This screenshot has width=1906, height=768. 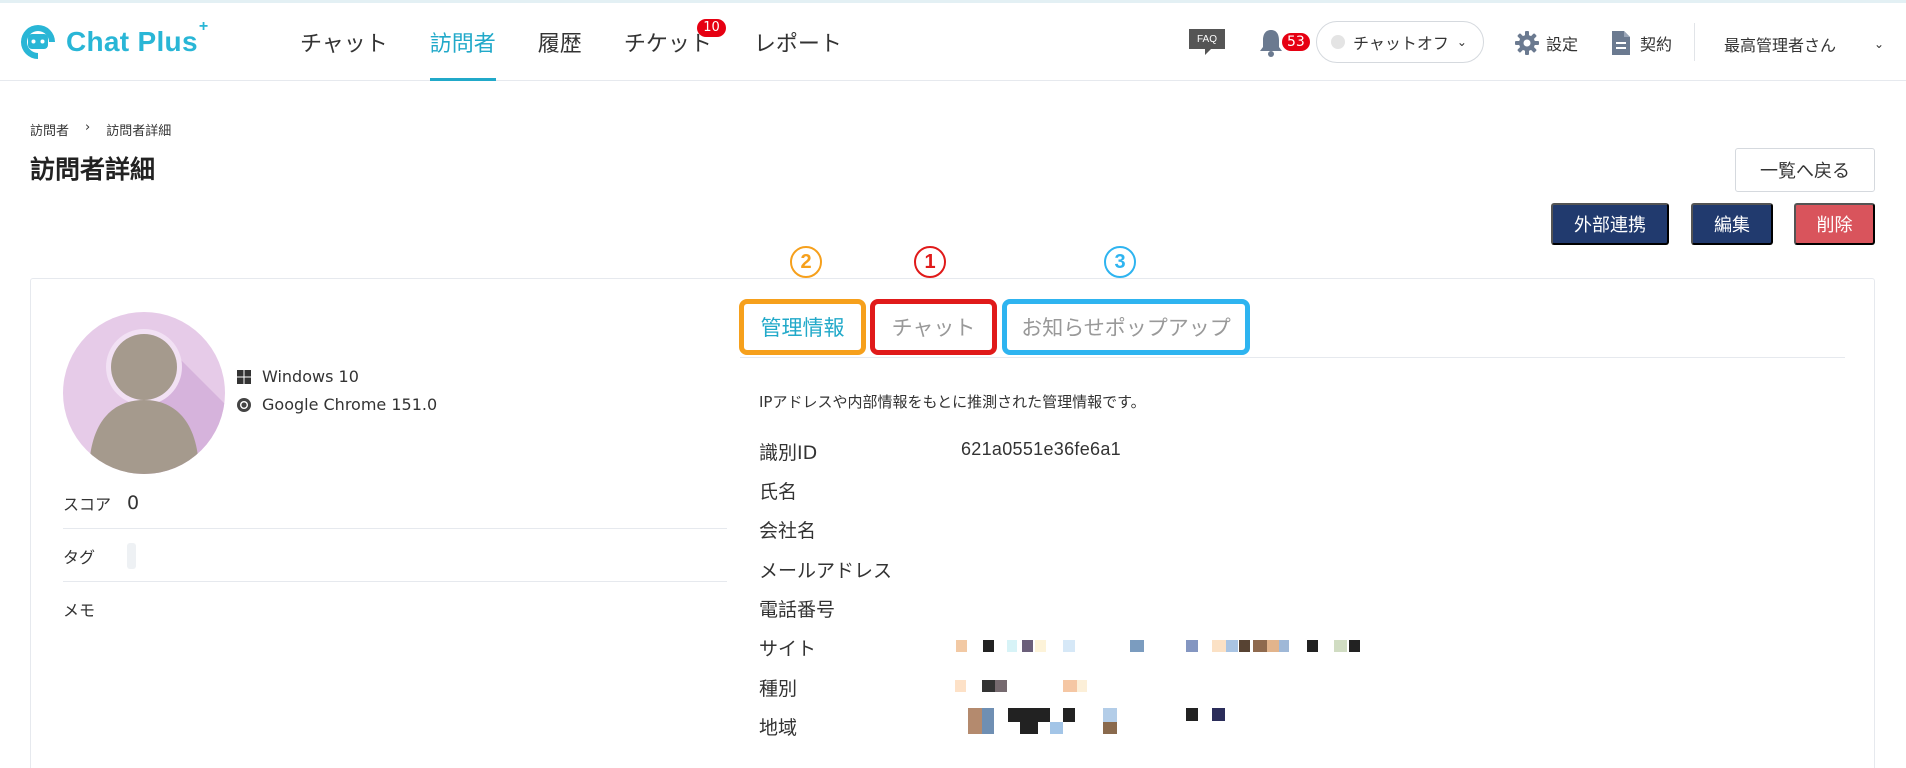 I want to click on field-label-site: サイト, so click(x=788, y=649).